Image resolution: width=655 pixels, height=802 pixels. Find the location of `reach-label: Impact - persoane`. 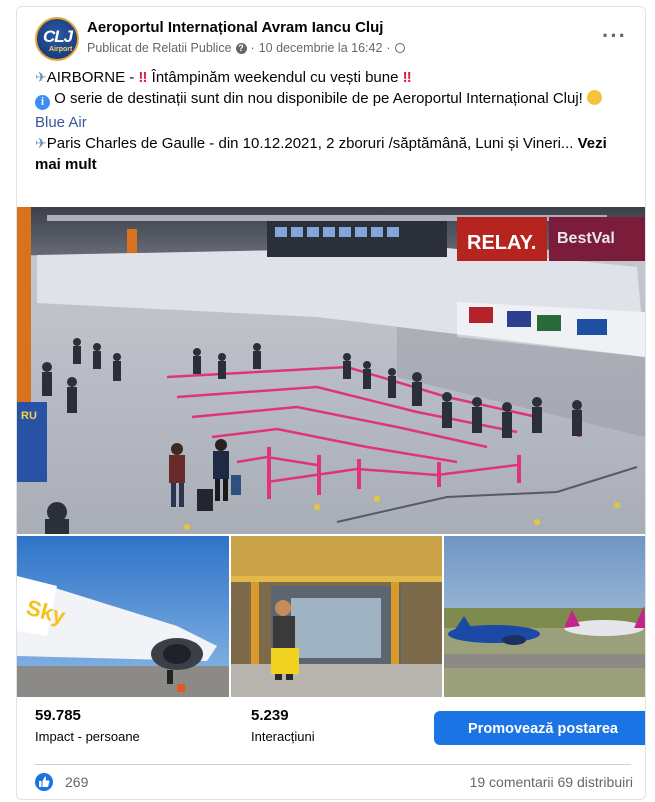

reach-label: Impact - persoane is located at coordinates (87, 736).